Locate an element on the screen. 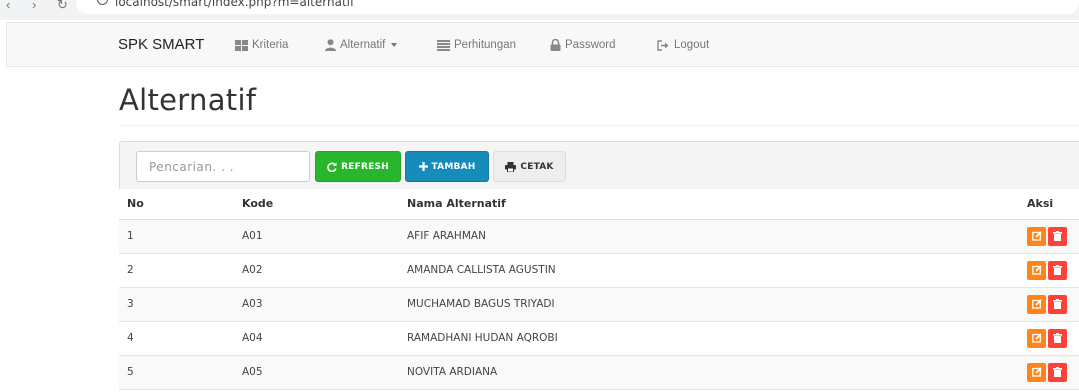 The height and width of the screenshot is (392, 1079). list-icon is located at coordinates (443, 45).